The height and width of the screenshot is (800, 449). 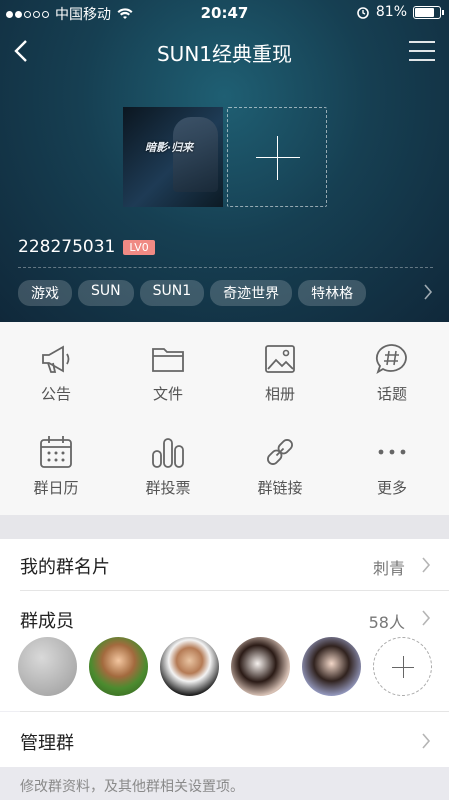 I want to click on grid-item-topics: 话题, so click(x=392, y=373).